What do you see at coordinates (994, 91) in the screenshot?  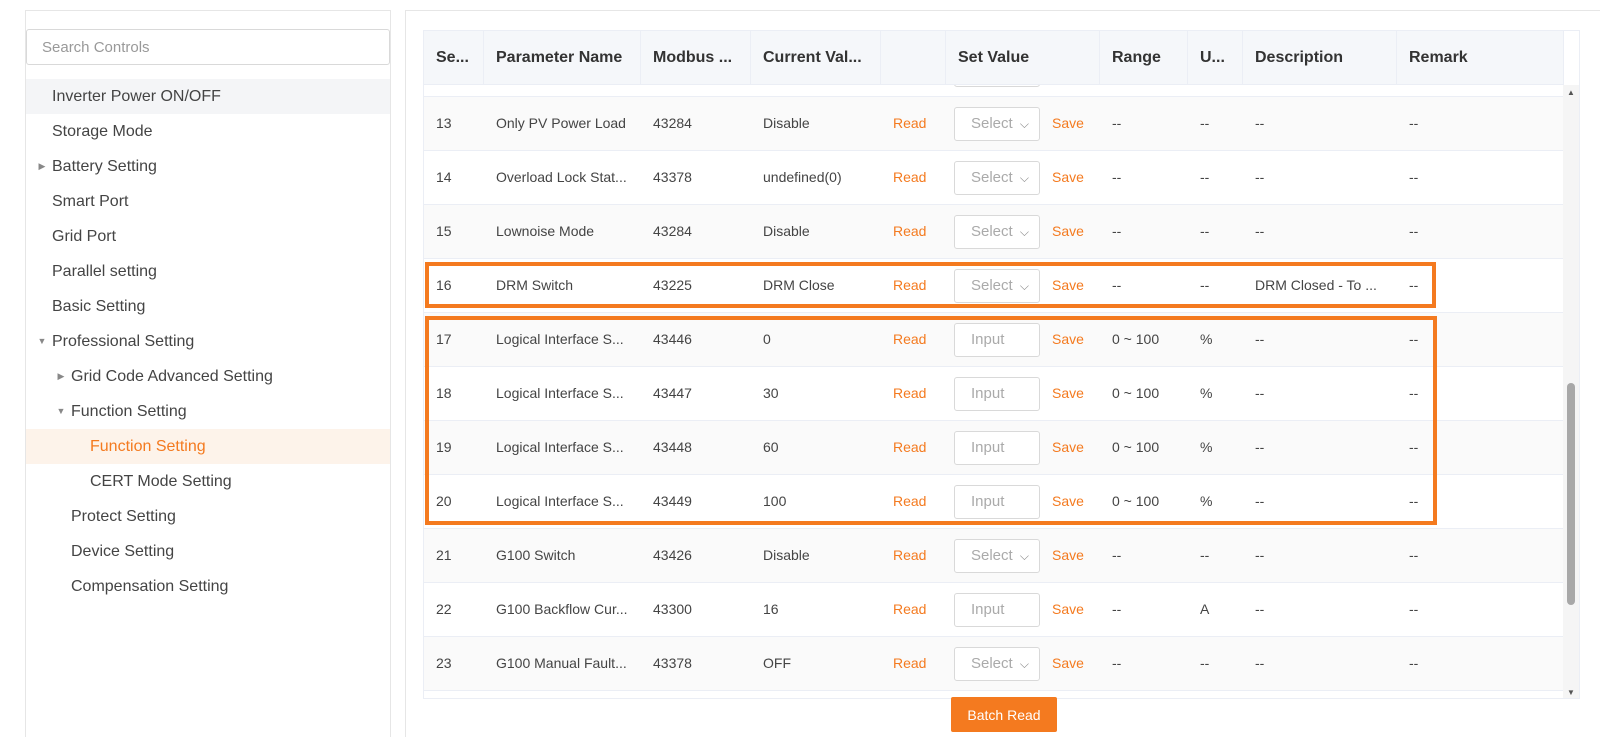 I see `table-row: 12 Read ⌵ Save` at bounding box center [994, 91].